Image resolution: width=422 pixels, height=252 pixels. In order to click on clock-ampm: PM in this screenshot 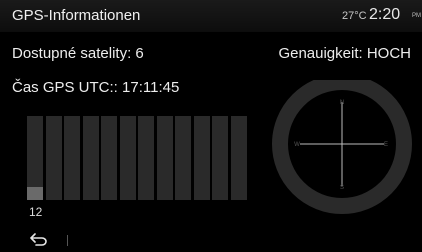, I will do `click(416, 16)`.